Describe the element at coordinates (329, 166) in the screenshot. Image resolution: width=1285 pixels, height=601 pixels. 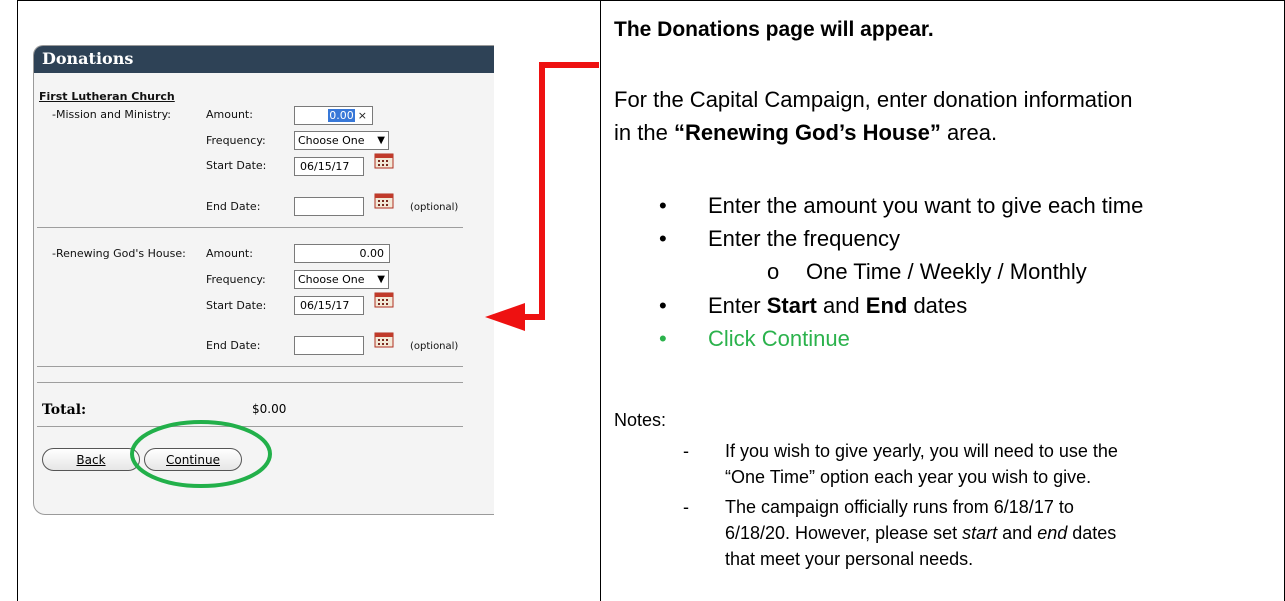
I see `fund1-start-date-input: 06/15/17` at that location.